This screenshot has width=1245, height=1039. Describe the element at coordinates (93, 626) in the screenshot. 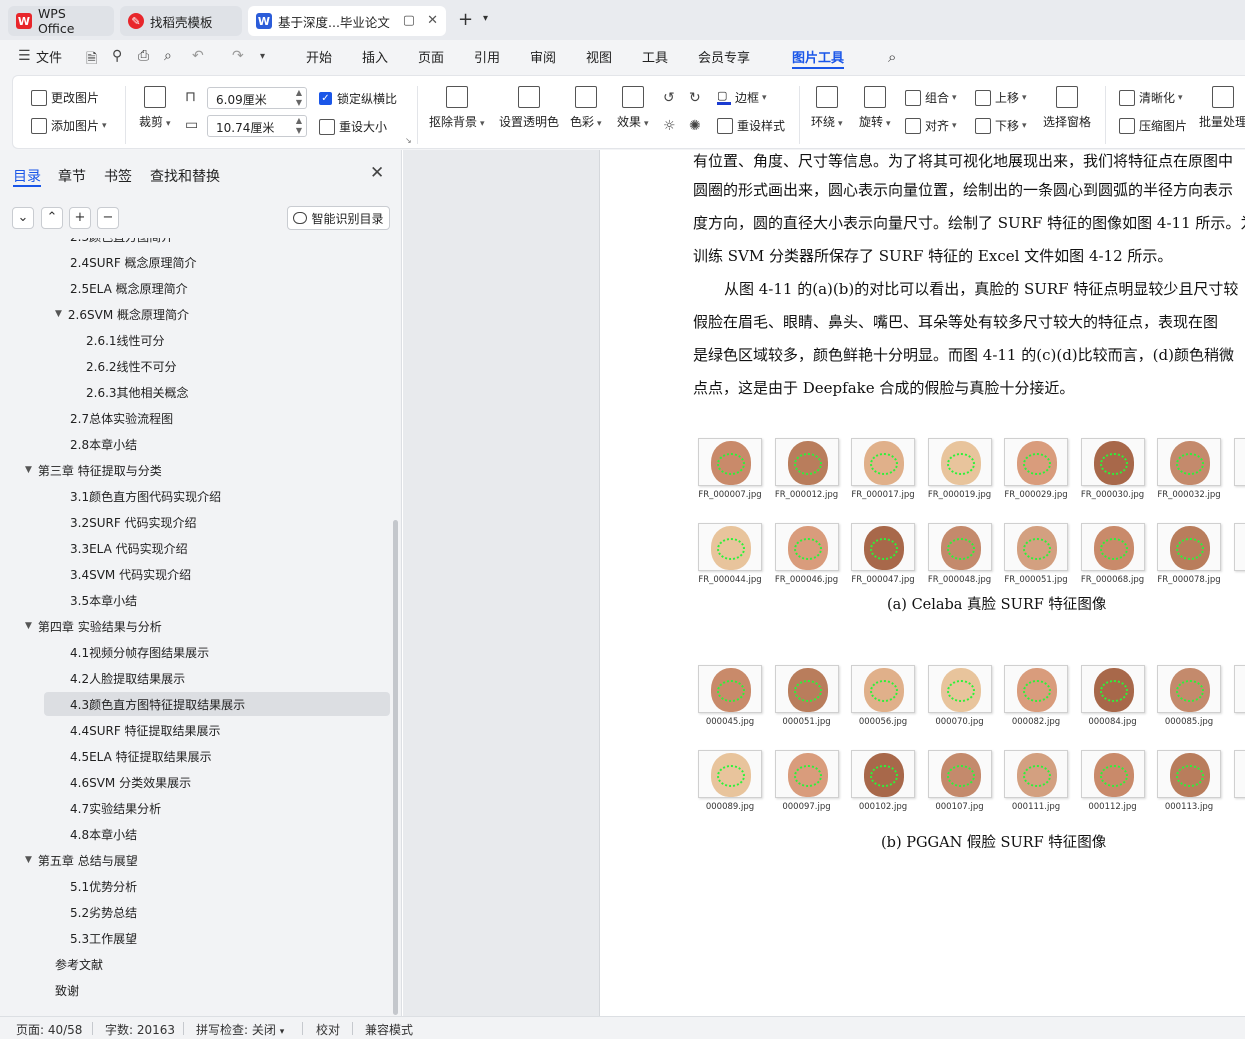

I see `toc-item: ▼ 第四章 实验结果与分析` at that location.